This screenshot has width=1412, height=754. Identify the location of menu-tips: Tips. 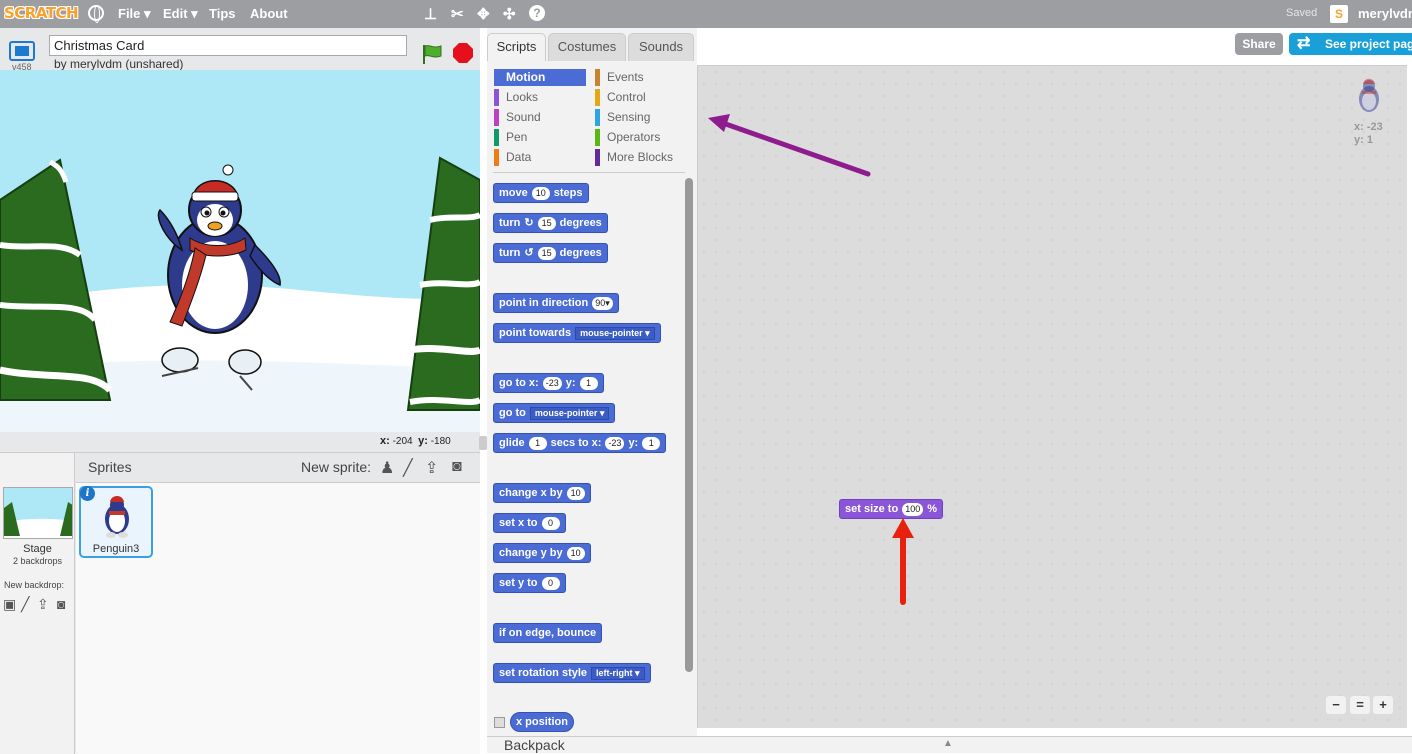
(222, 13).